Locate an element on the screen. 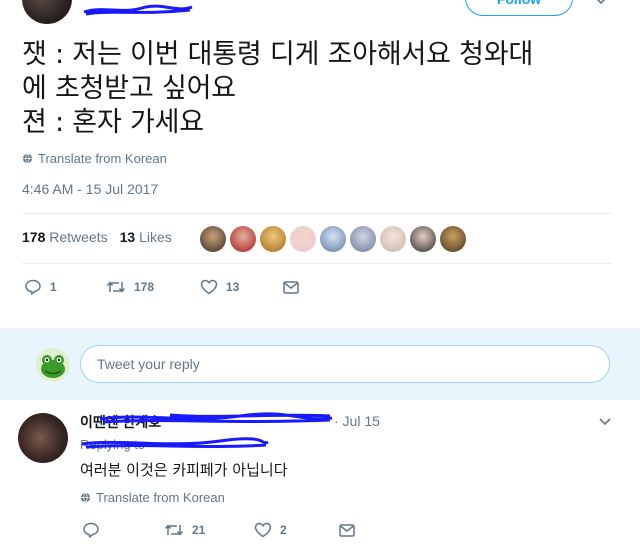 The height and width of the screenshot is (552, 640). author-avatar is located at coordinates (47, 12).